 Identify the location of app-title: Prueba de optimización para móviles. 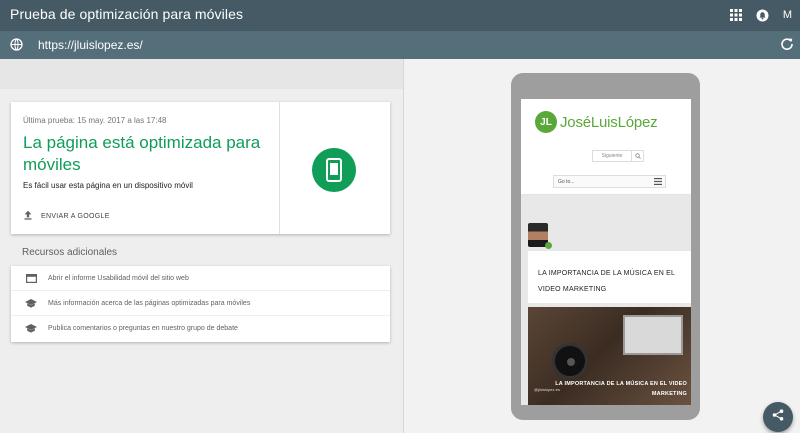
(127, 14).